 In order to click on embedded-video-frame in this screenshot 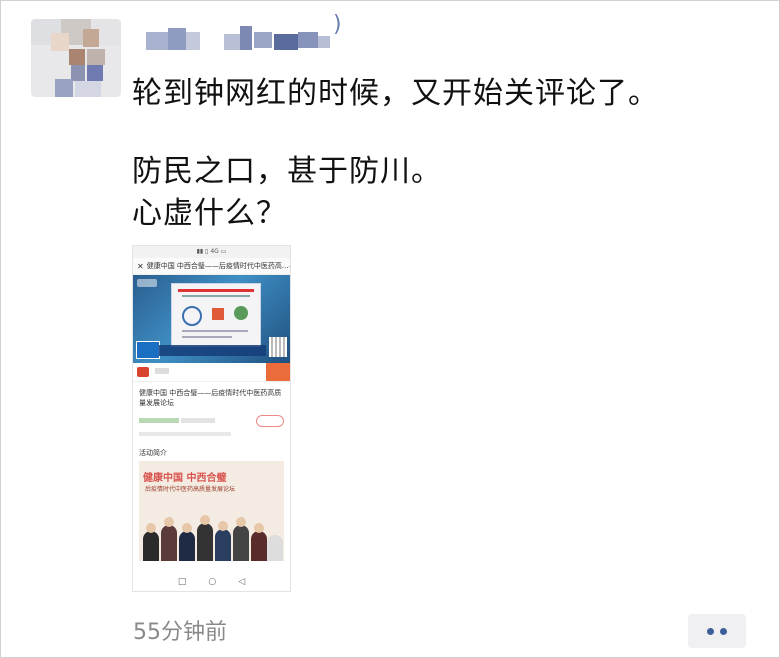, I will do `click(211, 319)`.